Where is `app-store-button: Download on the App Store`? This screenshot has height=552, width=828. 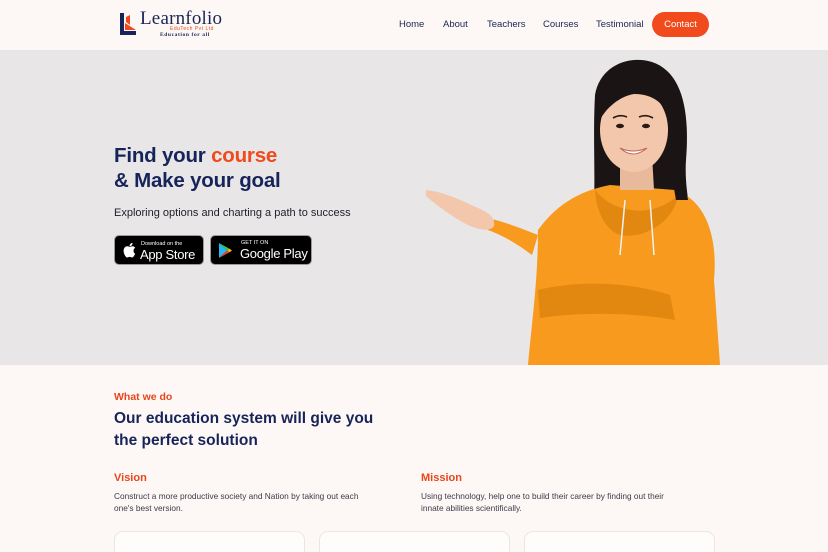
app-store-button: Download on the App Store is located at coordinates (159, 250).